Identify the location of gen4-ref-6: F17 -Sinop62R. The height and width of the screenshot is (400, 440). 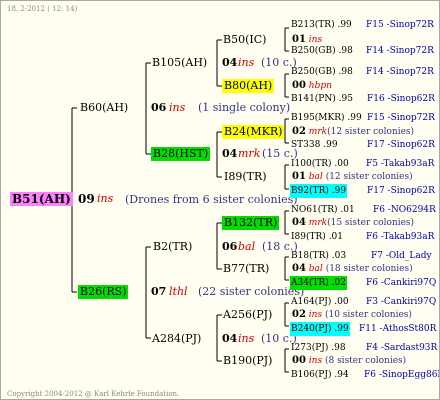
(401, 145).